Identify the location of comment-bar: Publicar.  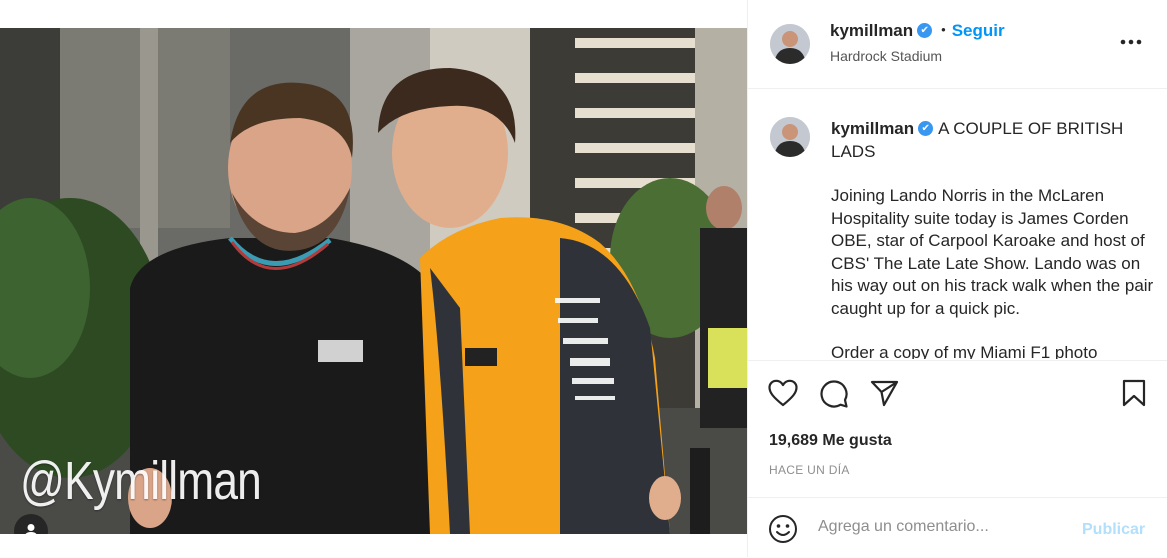
(957, 527).